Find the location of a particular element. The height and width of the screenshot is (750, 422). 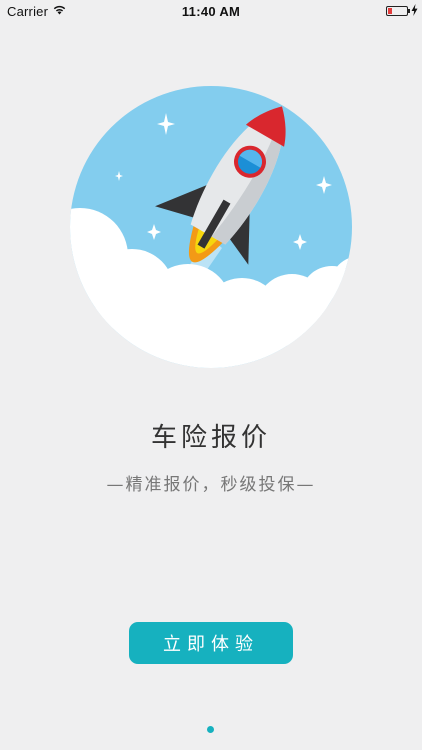

page-indicator-dot is located at coordinates (210, 729).